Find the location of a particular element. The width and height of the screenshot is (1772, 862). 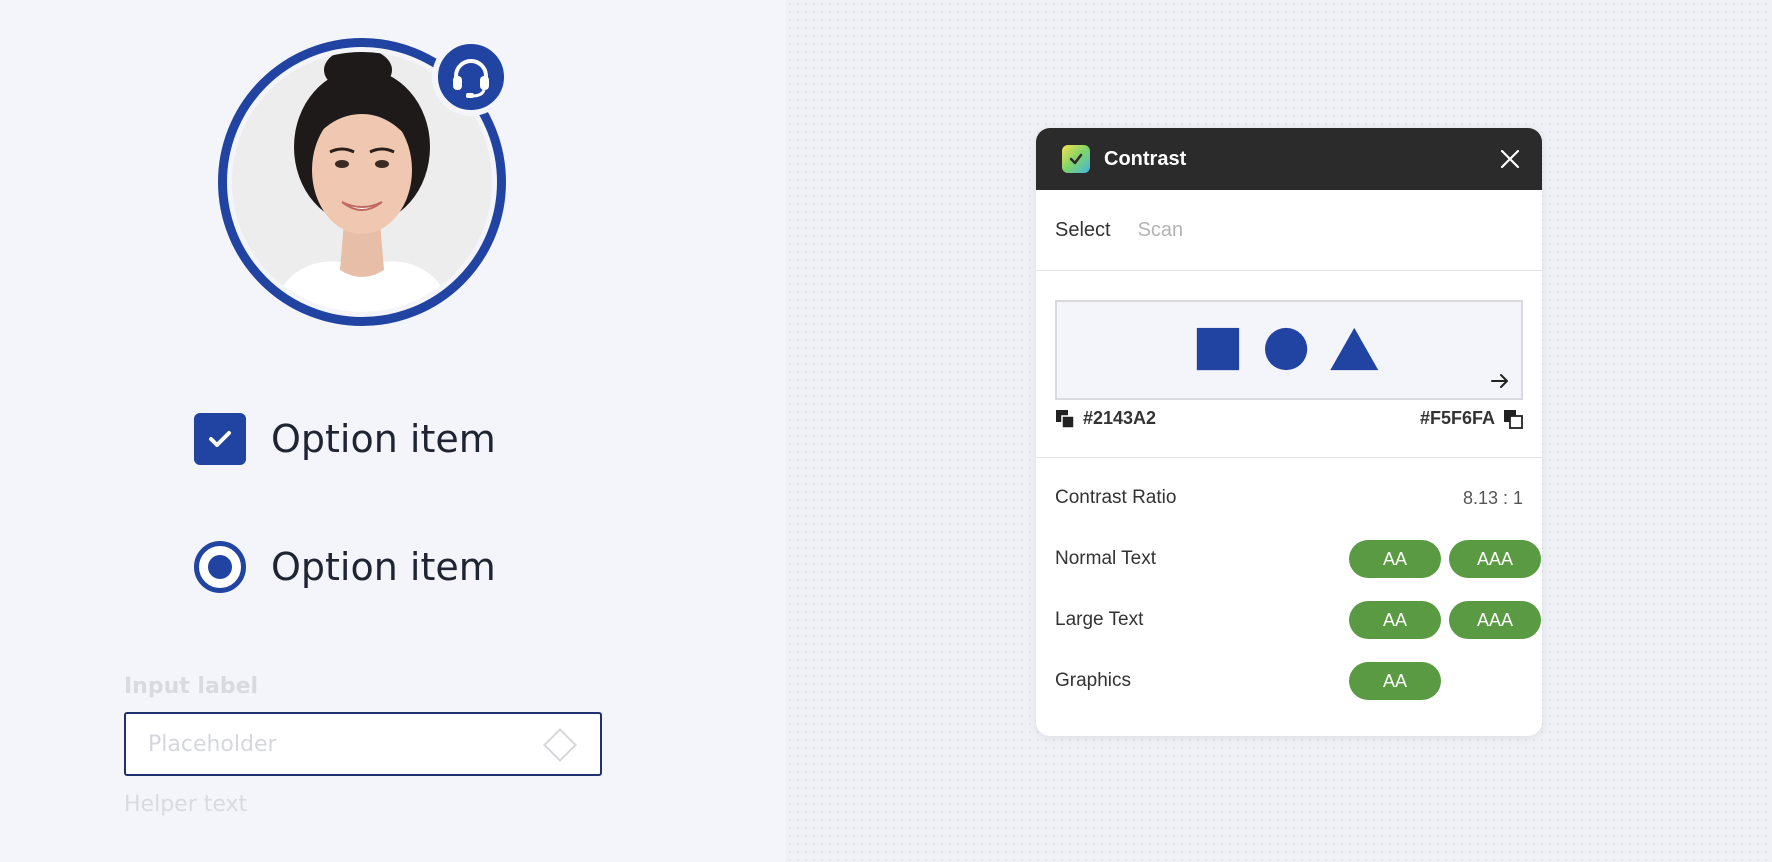

arrow-right-icon is located at coordinates (1500, 381).